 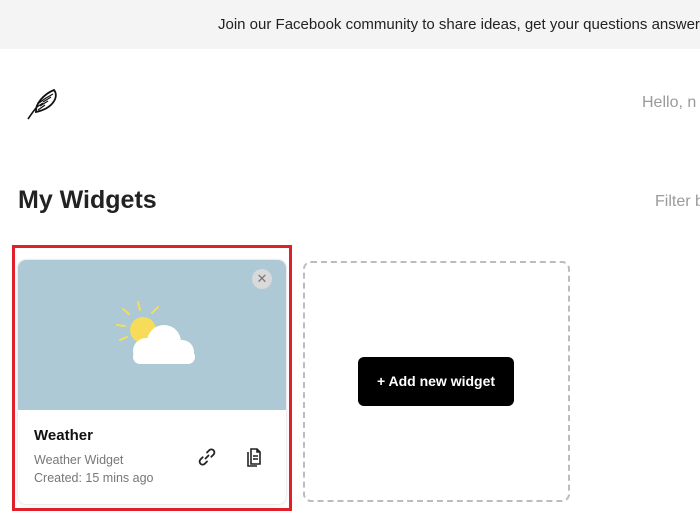 I want to click on filter-control: Filter b, so click(x=677, y=202).